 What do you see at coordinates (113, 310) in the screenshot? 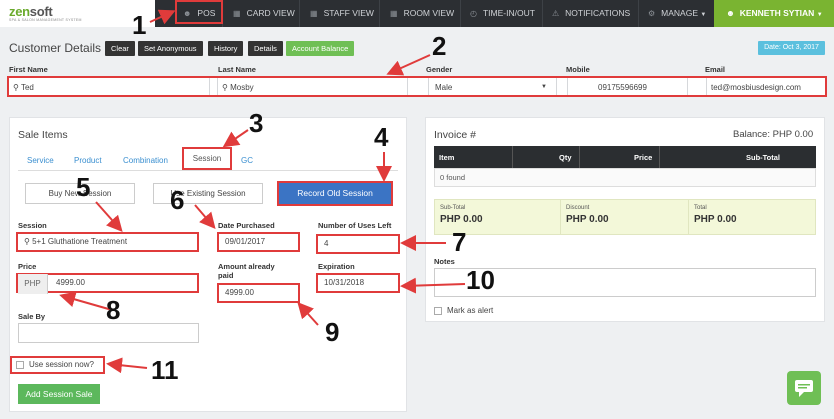
I see `annotation-8: 8` at bounding box center [113, 310].